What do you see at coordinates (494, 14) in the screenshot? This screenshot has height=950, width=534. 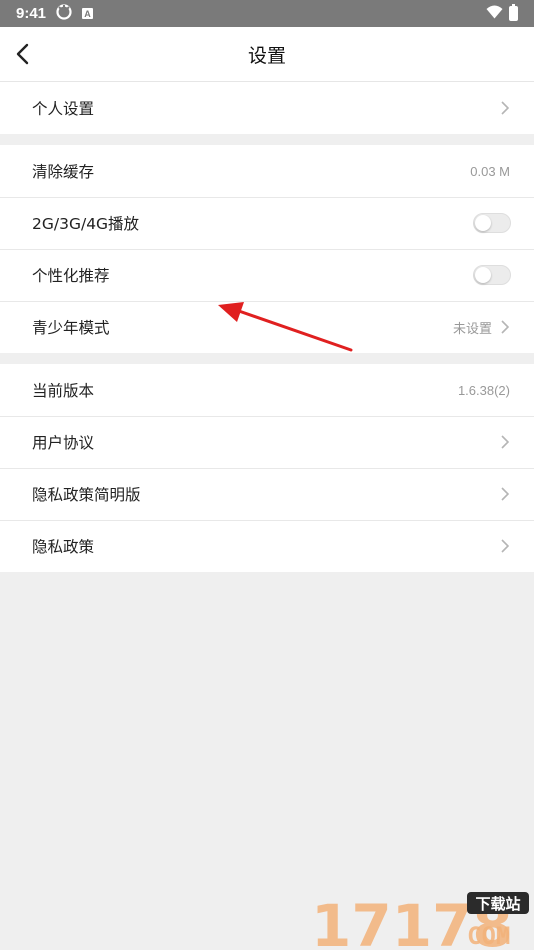 I see `wifi-icon` at bounding box center [494, 14].